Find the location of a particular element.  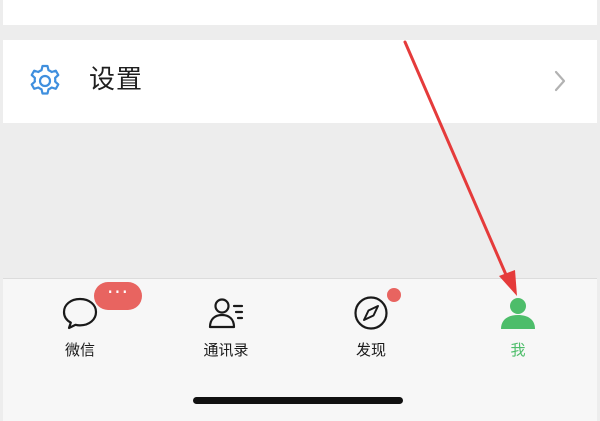

tab-label-me: 我 is located at coordinates (518, 350).